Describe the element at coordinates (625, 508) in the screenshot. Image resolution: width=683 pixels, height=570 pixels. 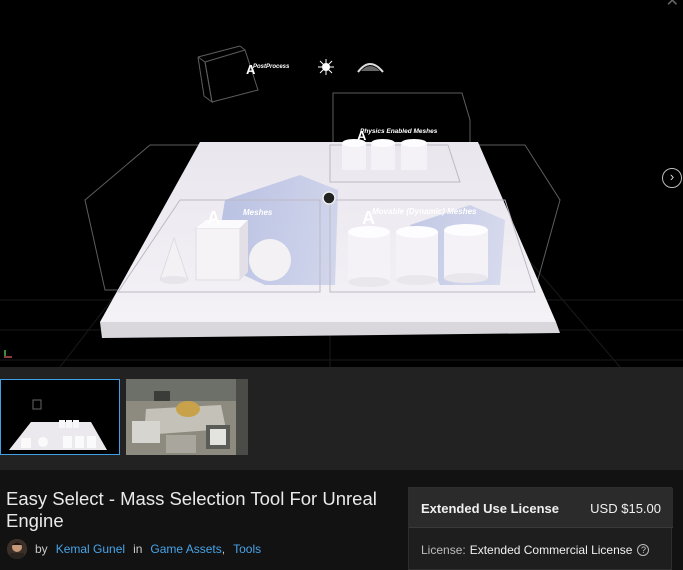
I see `license-price: USD $15.00` at that location.